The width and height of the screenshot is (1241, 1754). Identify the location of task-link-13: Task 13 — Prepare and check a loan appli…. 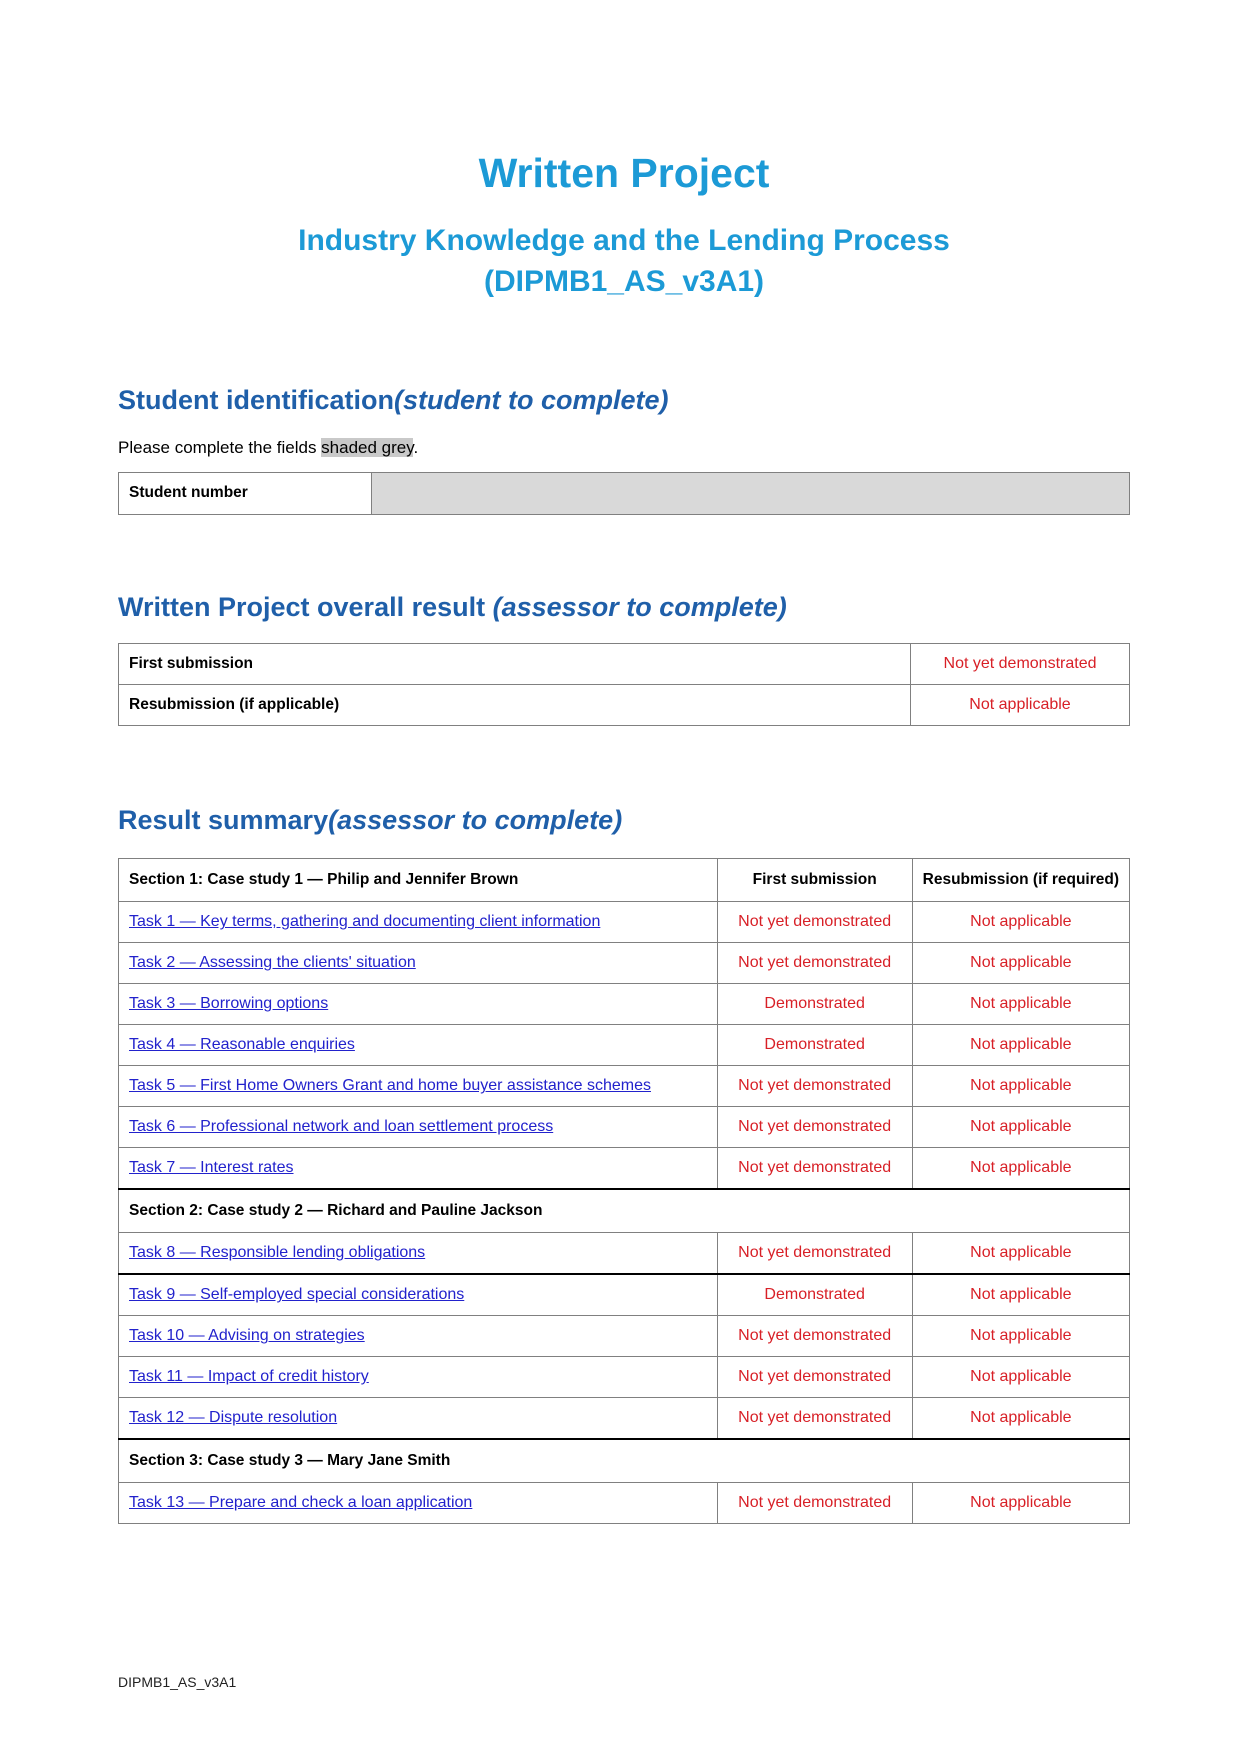
(300, 1502).